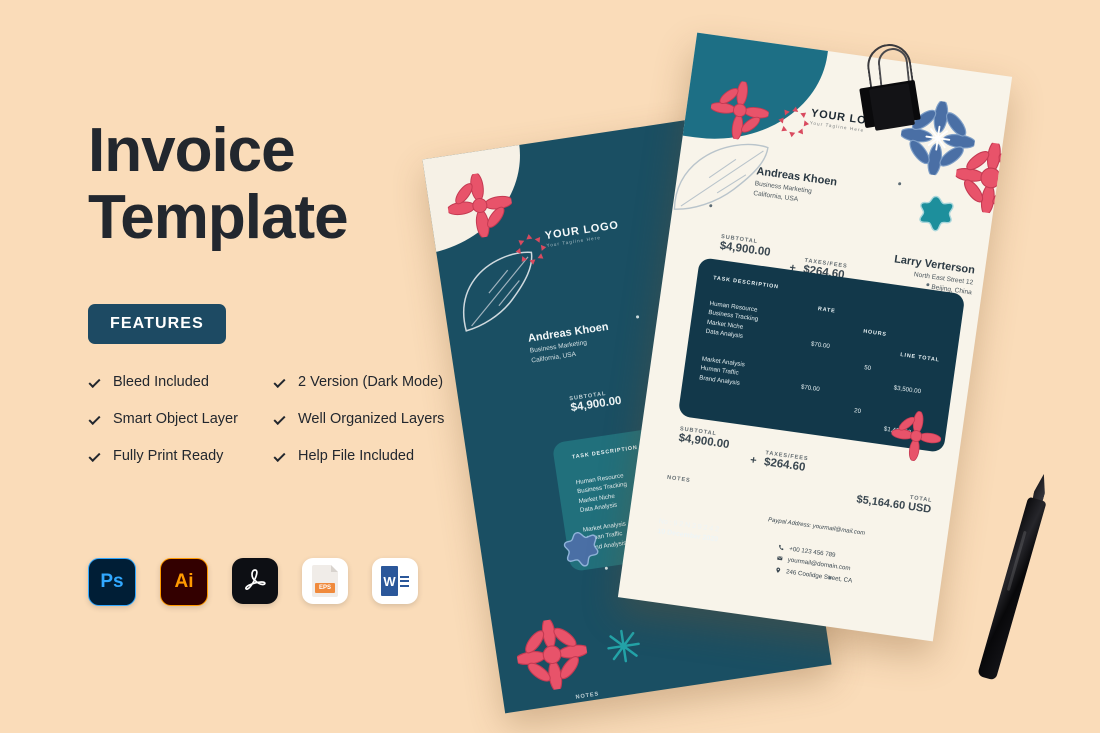 The height and width of the screenshot is (733, 1100). Describe the element at coordinates (480, 205) in the screenshot. I see `flower-coral-icon` at that location.